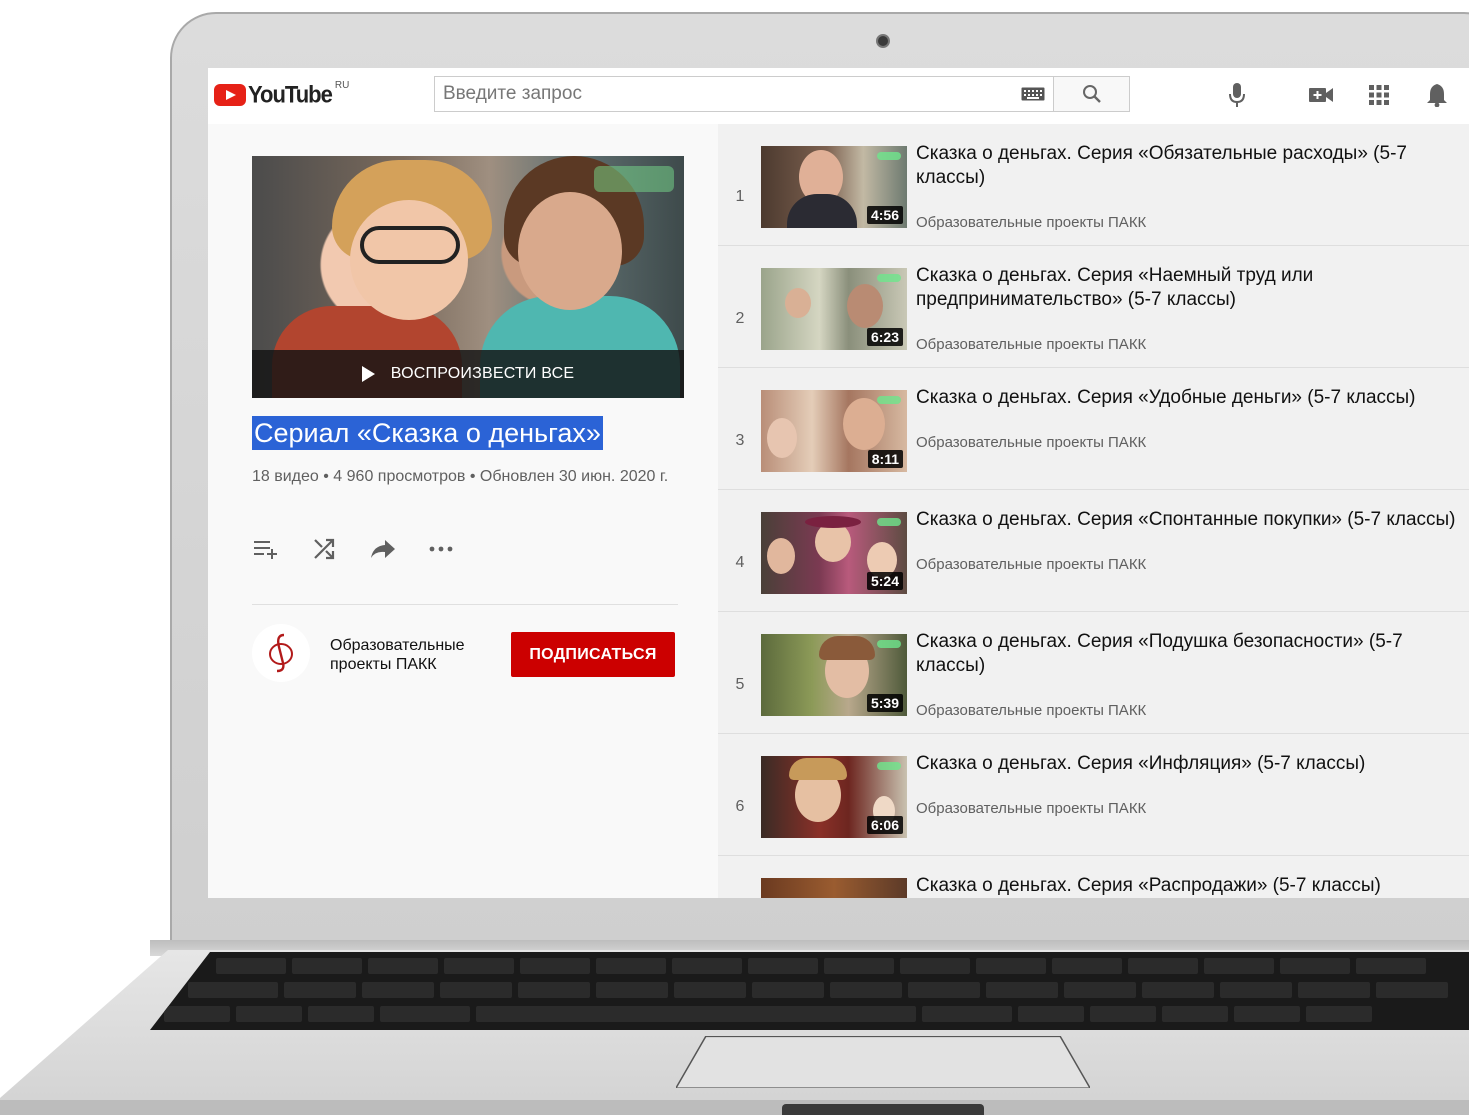  What do you see at coordinates (834, 431) in the screenshot?
I see `video-thumbnail: 8:11` at bounding box center [834, 431].